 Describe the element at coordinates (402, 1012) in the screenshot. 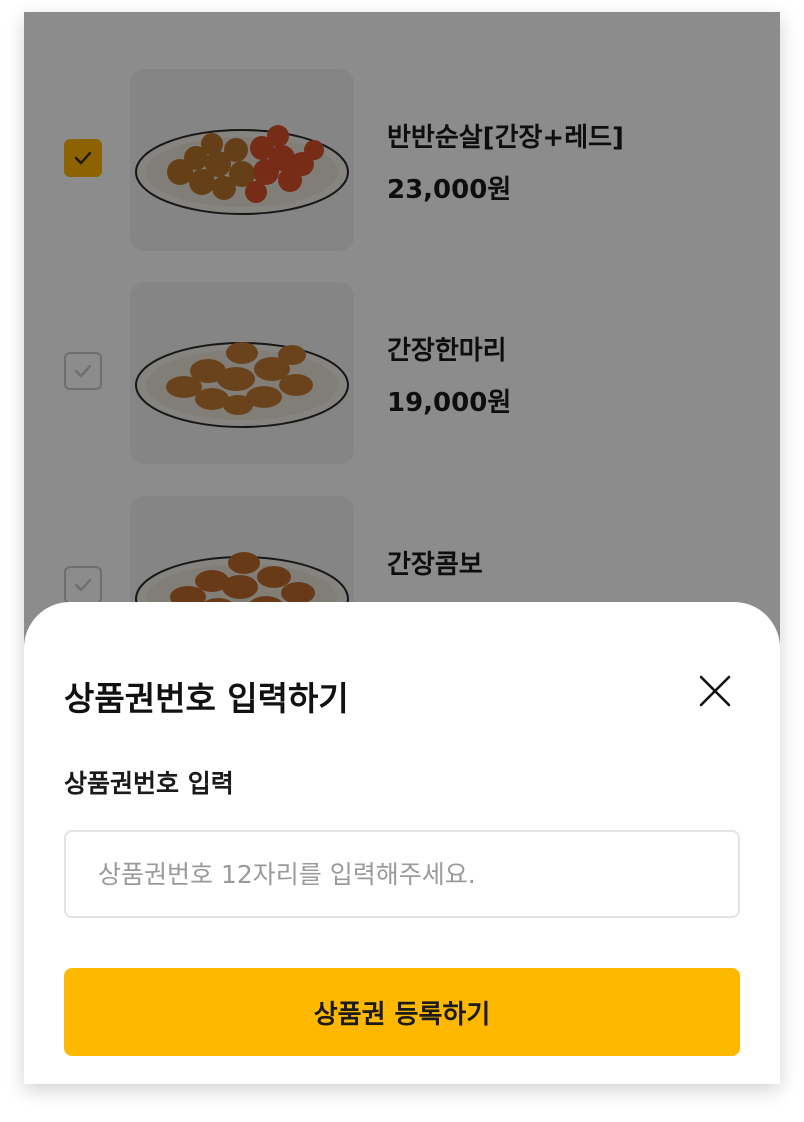

I see `register-voucher-button: 상품권 등록하기` at that location.